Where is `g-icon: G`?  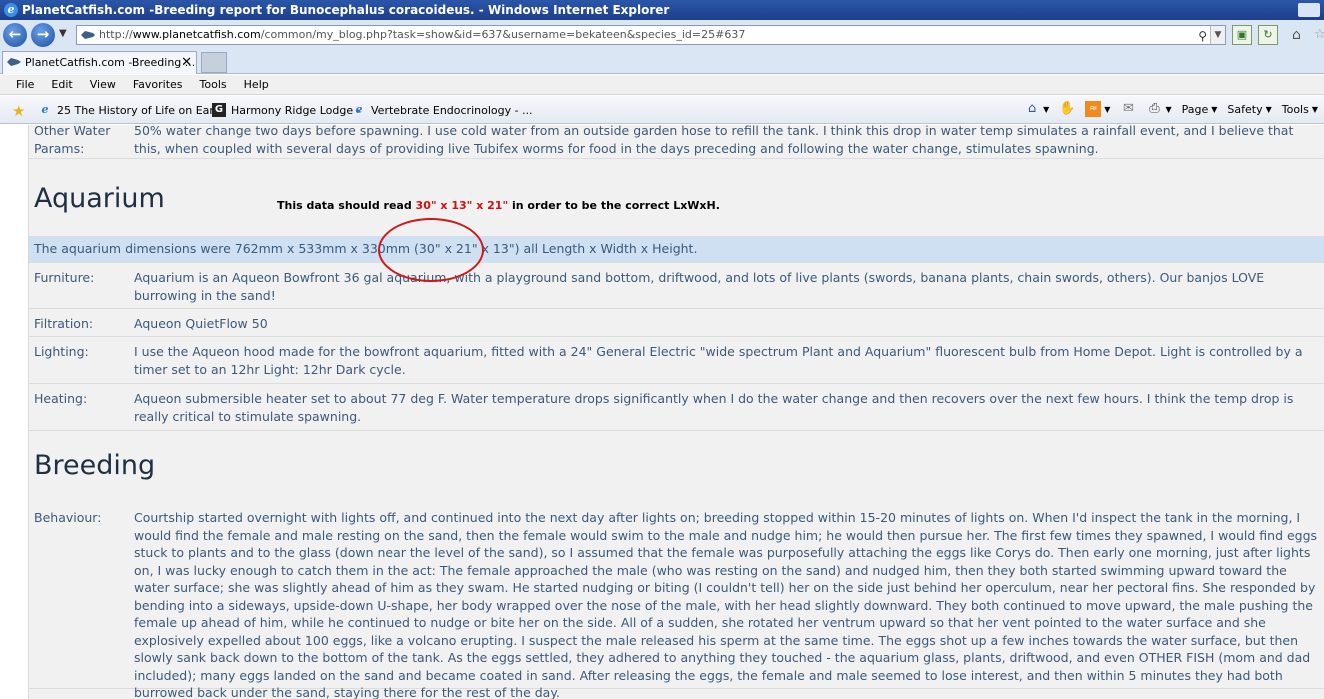
g-icon: G is located at coordinates (219, 110).